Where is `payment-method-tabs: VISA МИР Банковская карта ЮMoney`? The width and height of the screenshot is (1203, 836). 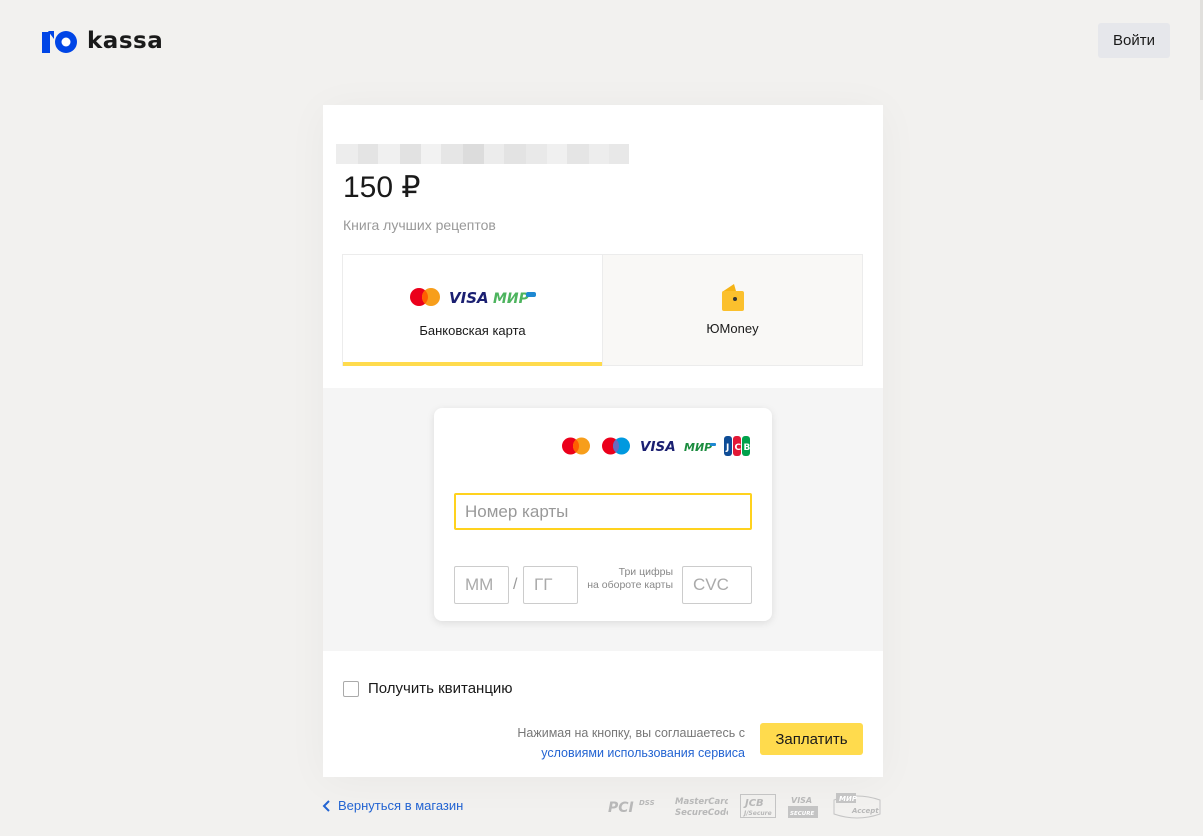 payment-method-tabs: VISA МИР Банковская карта ЮMoney is located at coordinates (602, 310).